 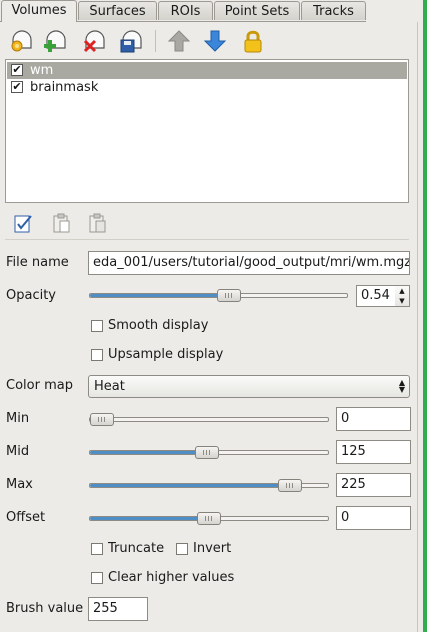 What do you see at coordinates (42, 70) in the screenshot?
I see `layer-name: wm` at bounding box center [42, 70].